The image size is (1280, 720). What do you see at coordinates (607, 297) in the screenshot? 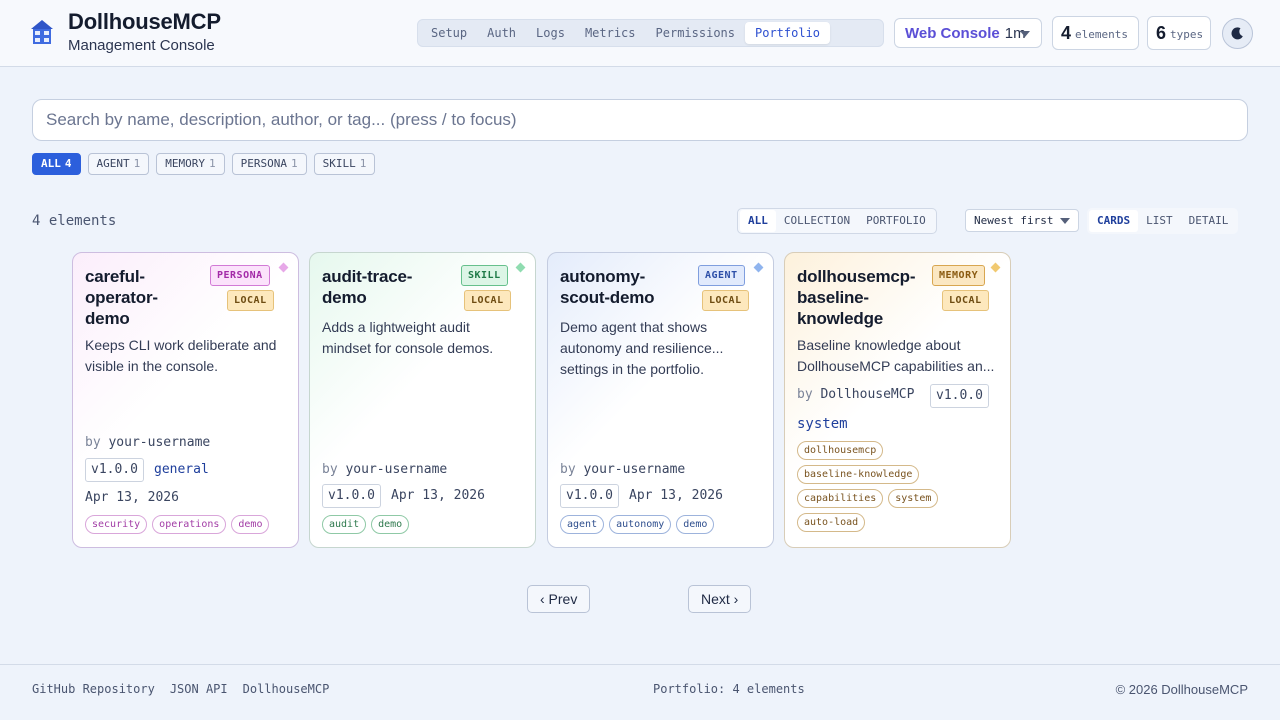
I see `card-title-line: scout-demo` at bounding box center [607, 297].